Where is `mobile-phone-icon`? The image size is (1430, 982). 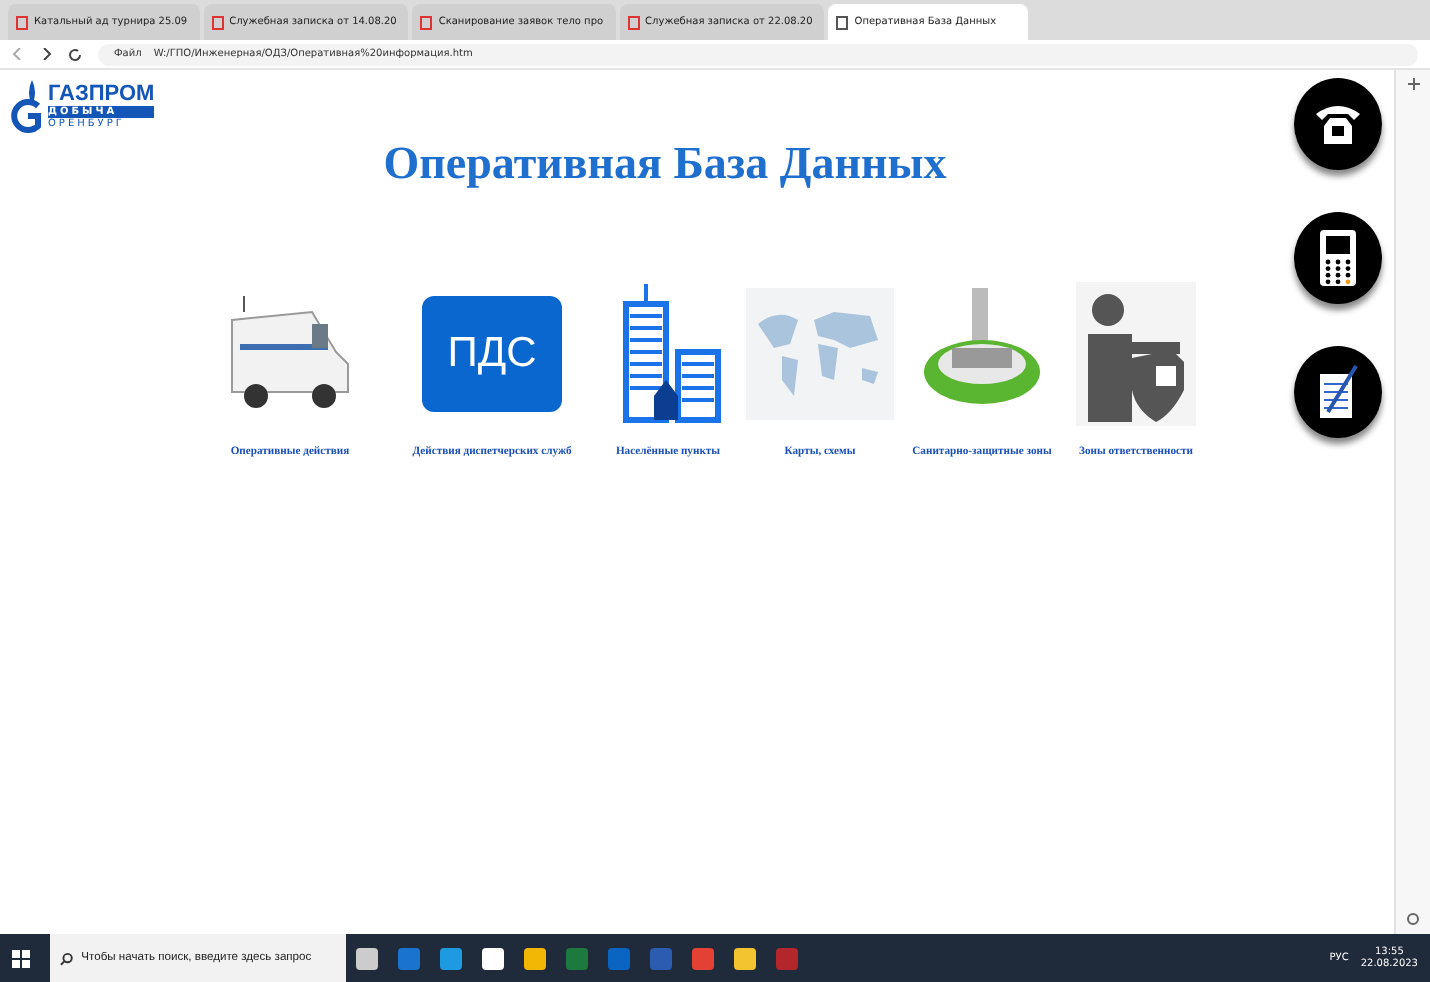 mobile-phone-icon is located at coordinates (1338, 258).